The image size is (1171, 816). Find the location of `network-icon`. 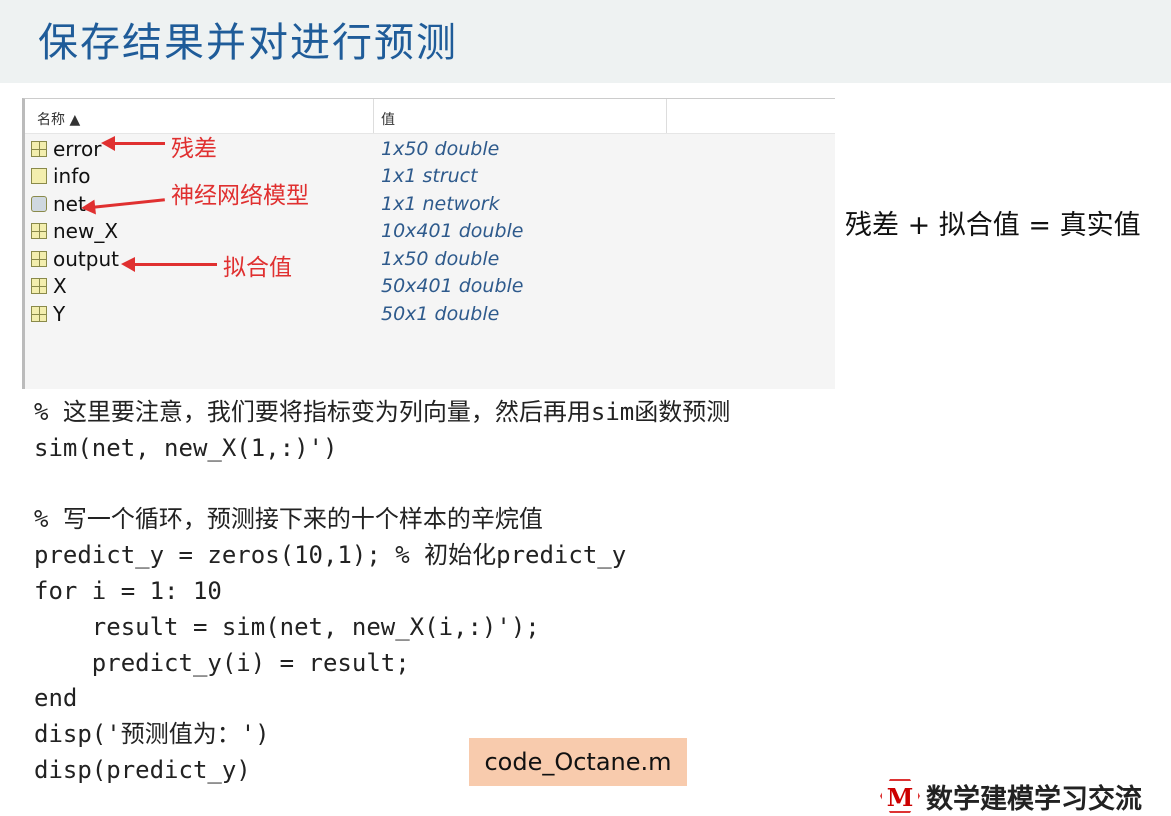

network-icon is located at coordinates (39, 204).